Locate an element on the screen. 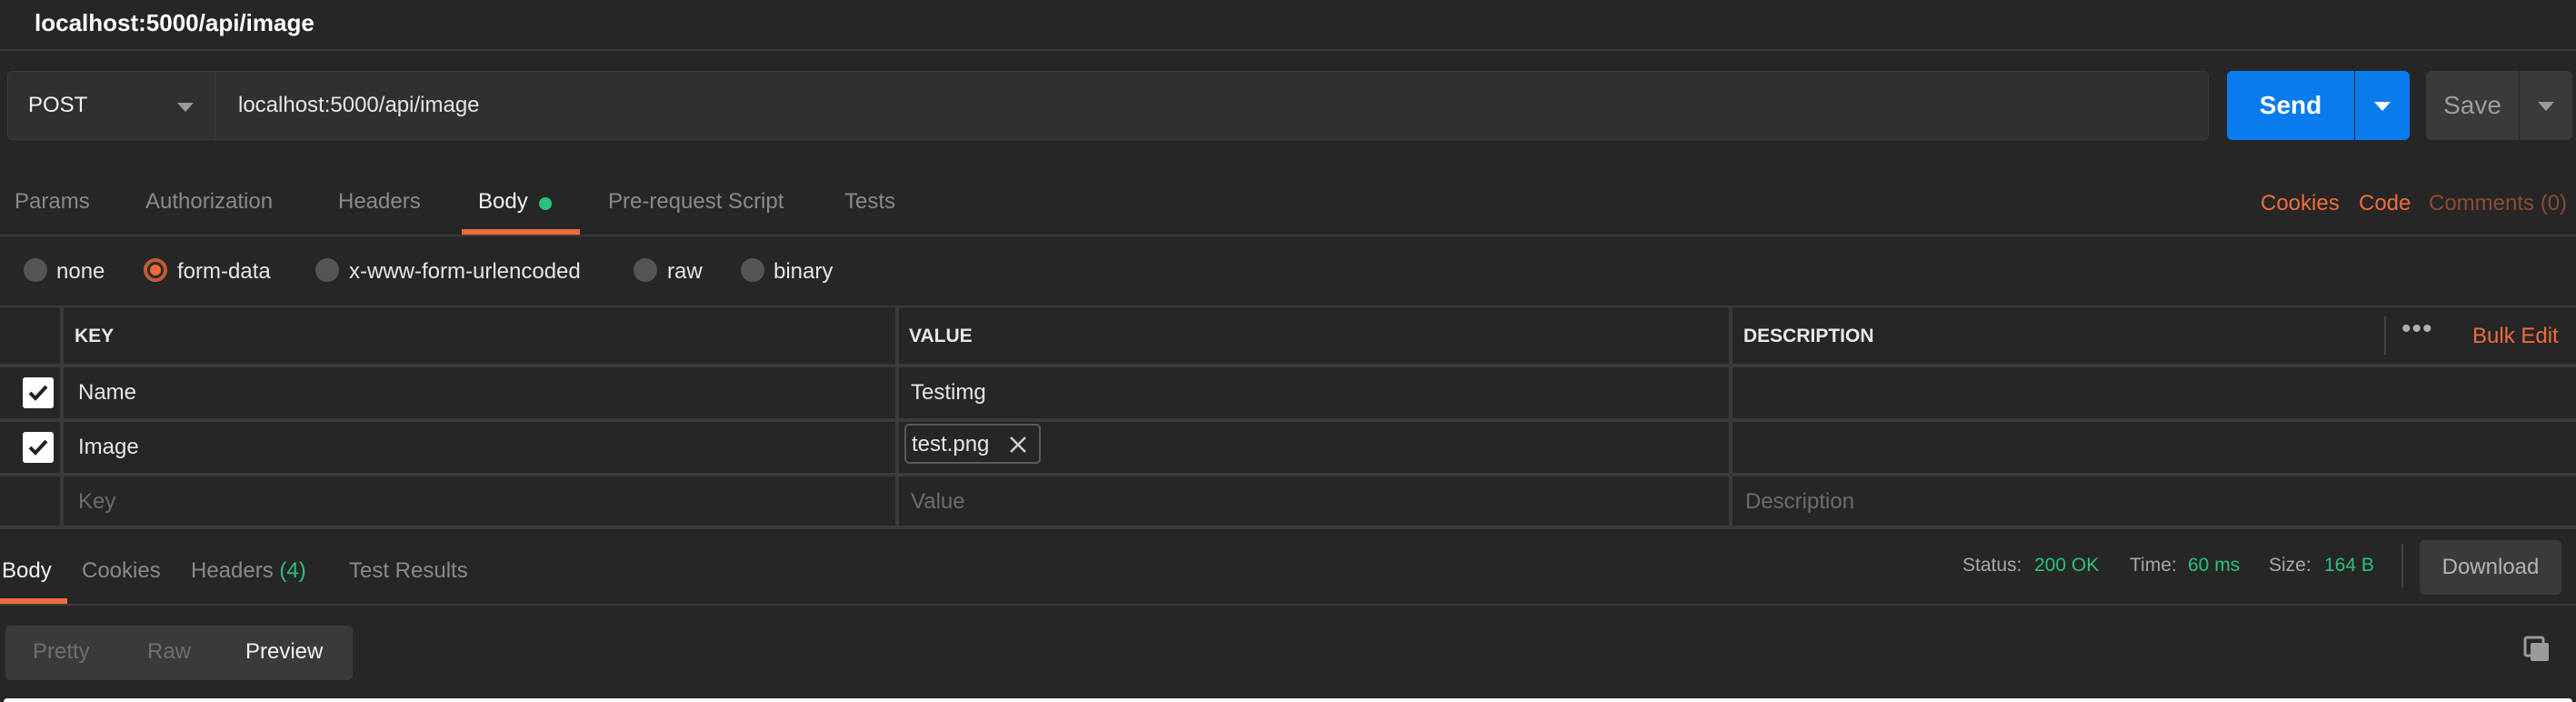  column-header-value: VALUE is located at coordinates (941, 336).